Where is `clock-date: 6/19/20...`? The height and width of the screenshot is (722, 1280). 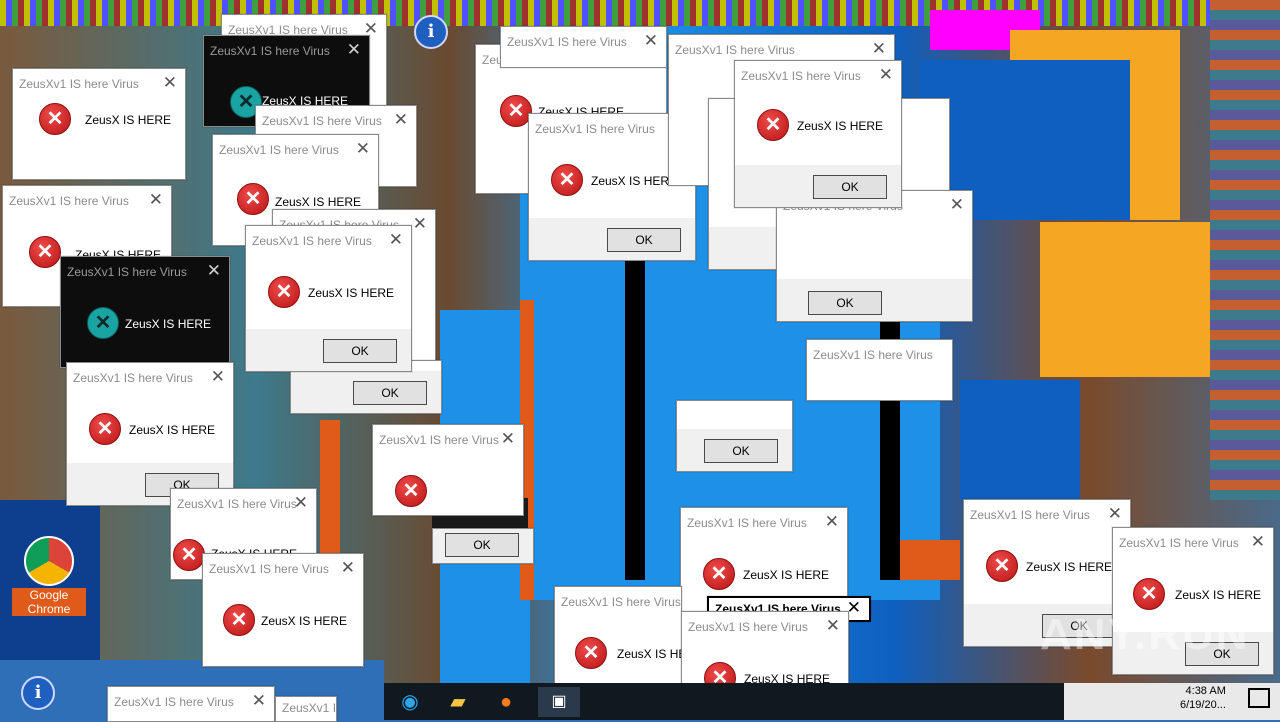 clock-date: 6/19/20... is located at coordinates (1203, 705).